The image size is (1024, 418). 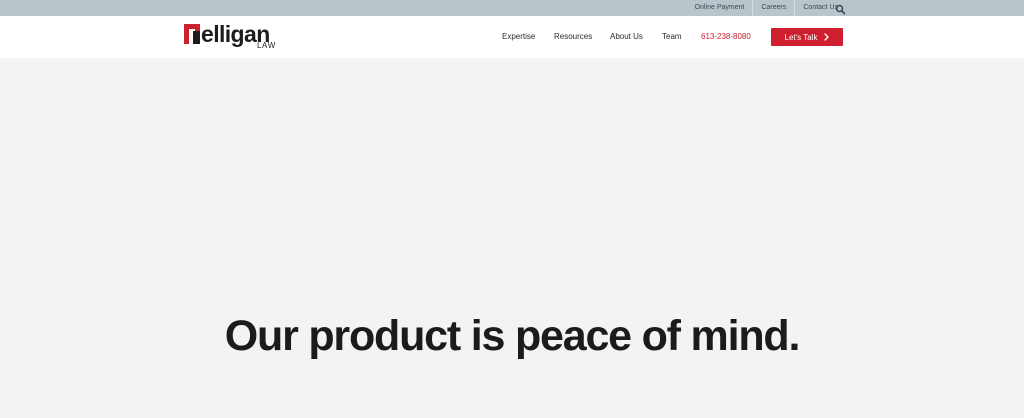 What do you see at coordinates (512, 336) in the screenshot?
I see `hero-title: Our product is peace of mind.` at bounding box center [512, 336].